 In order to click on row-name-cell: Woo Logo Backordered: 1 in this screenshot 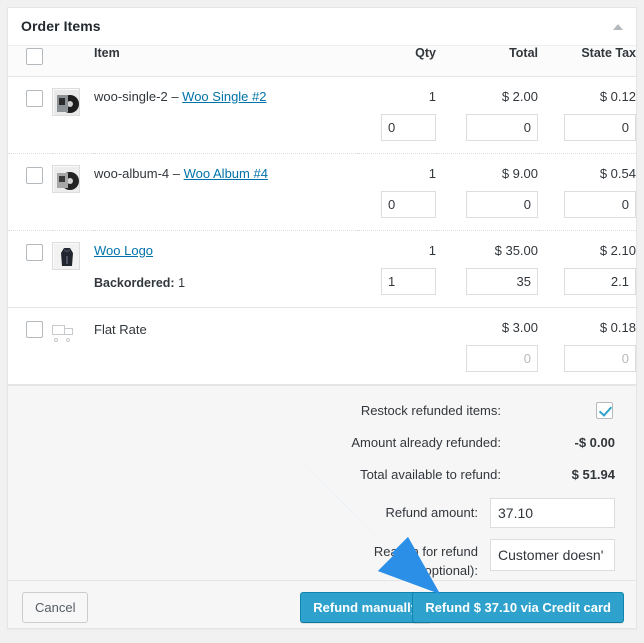, I will do `click(226, 269)`.